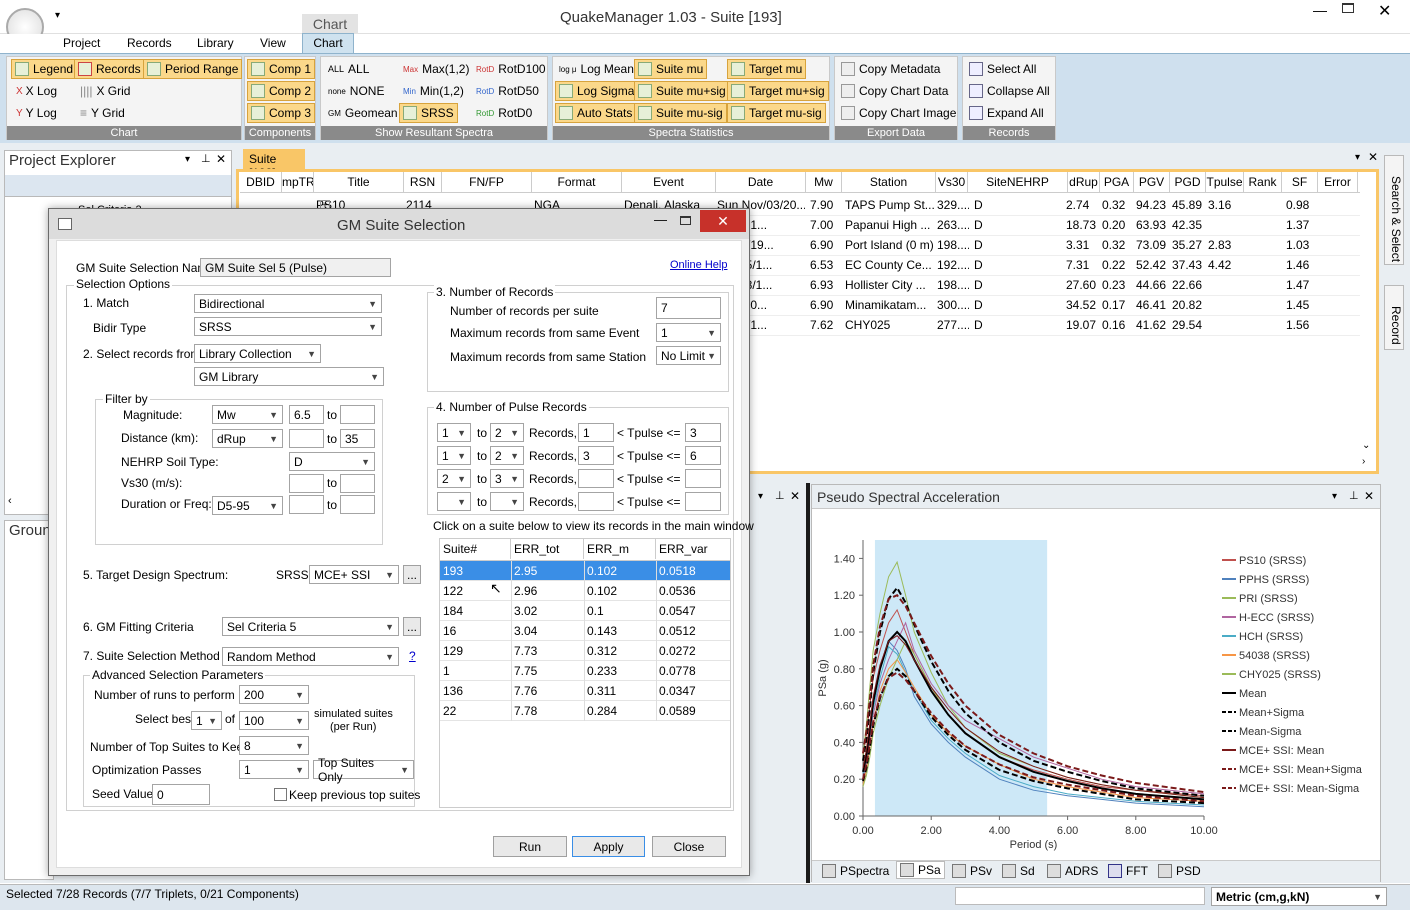 The image size is (1410, 910). I want to click on menu-view: View, so click(273, 43).